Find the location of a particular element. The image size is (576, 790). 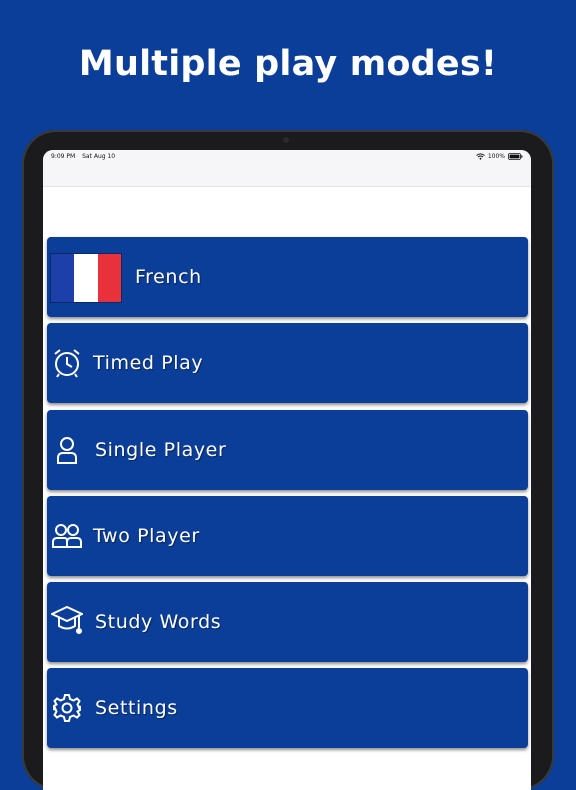

single-player-button: Single Player is located at coordinates (287, 449).